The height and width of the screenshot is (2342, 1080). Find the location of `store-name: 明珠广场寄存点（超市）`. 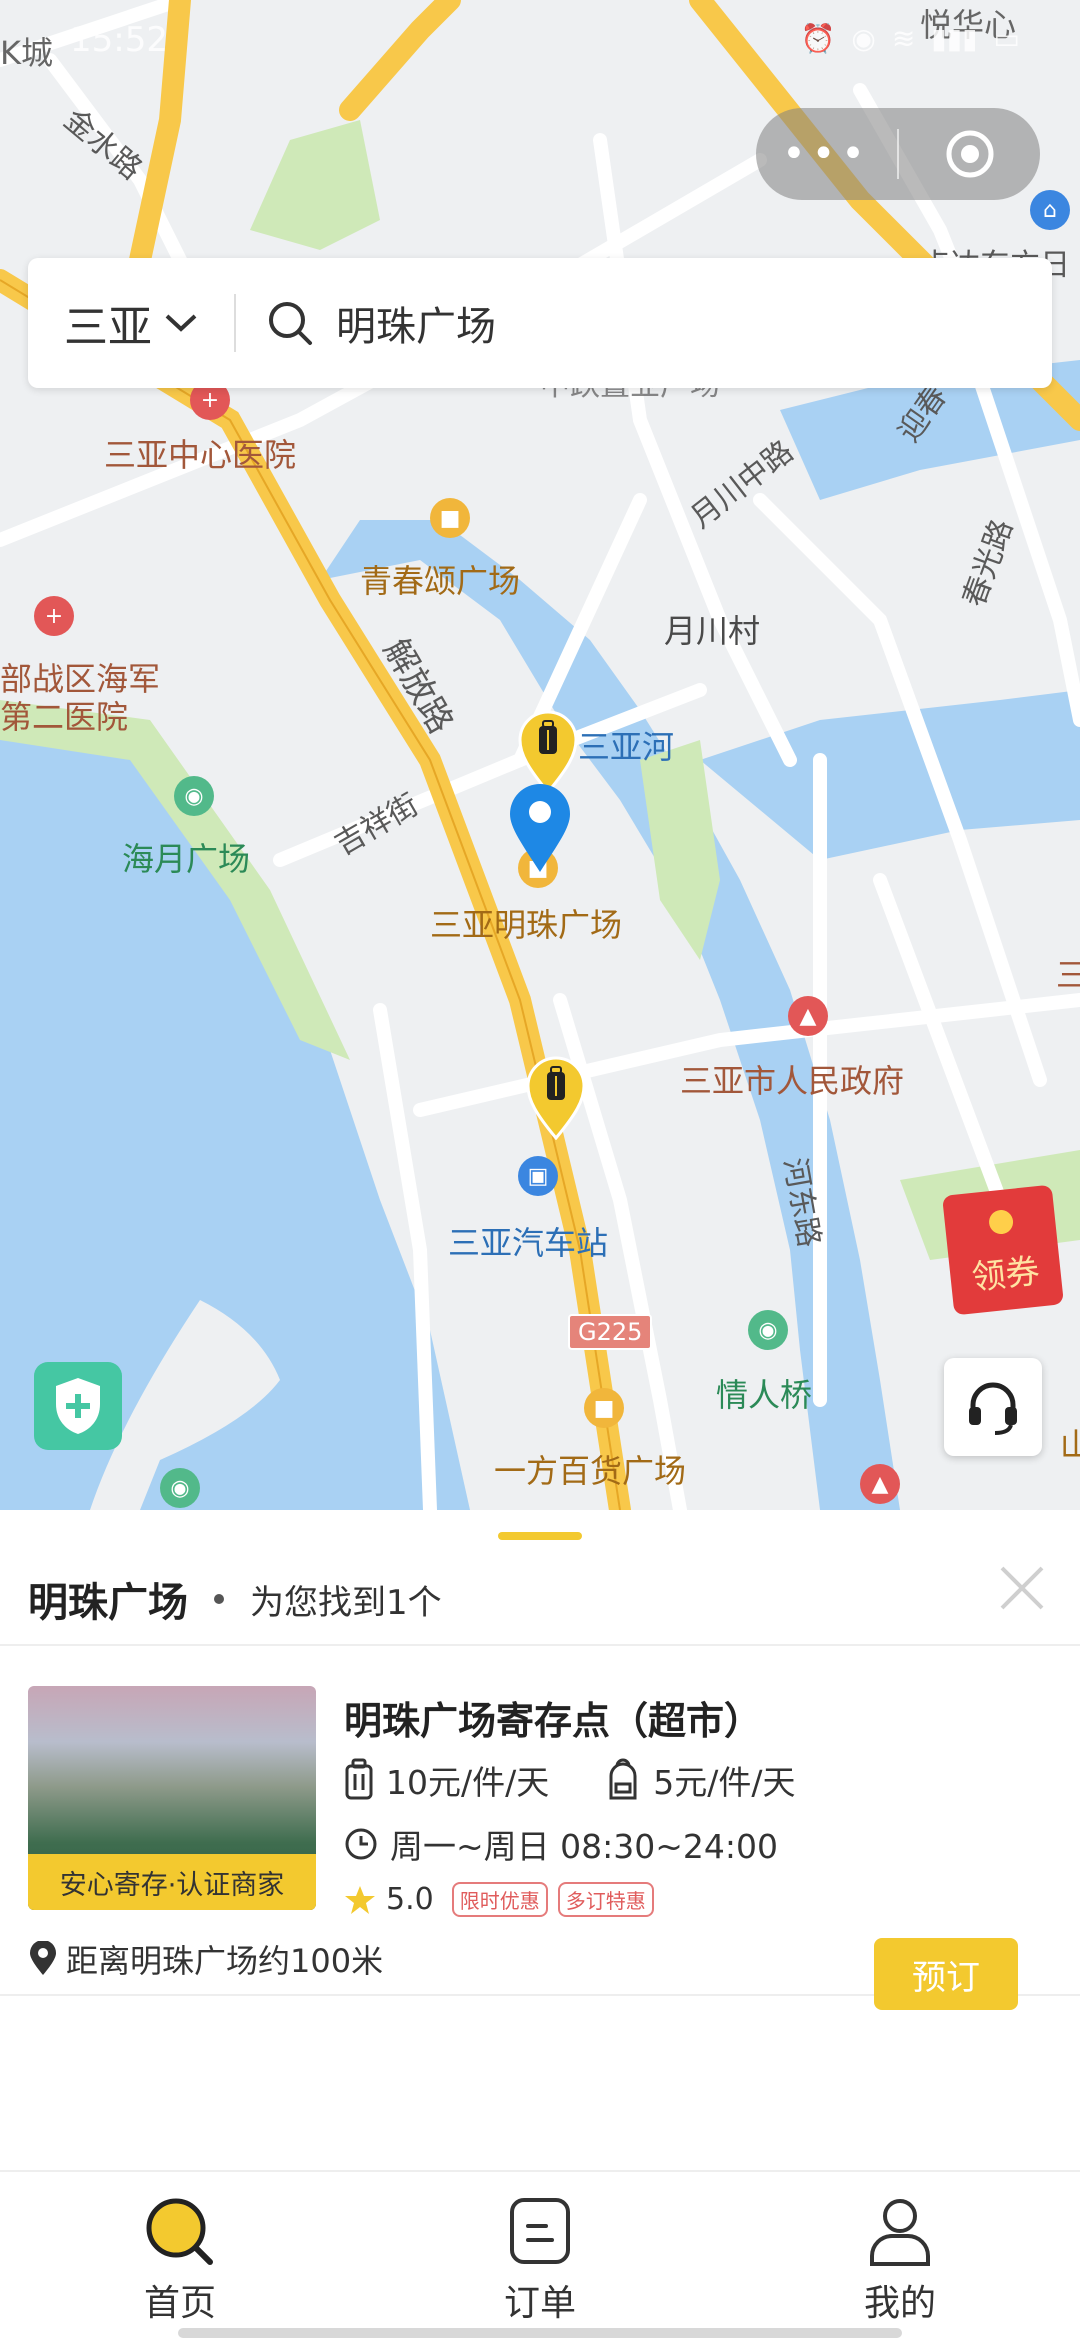

store-name: 明珠广场寄存点（超市） is located at coordinates (553, 1721).